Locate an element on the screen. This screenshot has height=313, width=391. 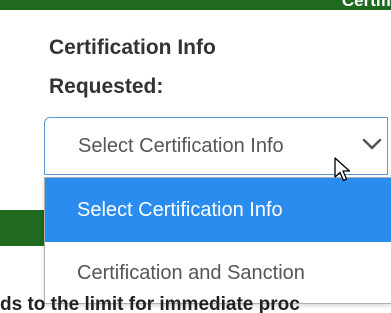
label-line-2: Requested: is located at coordinates (106, 86).